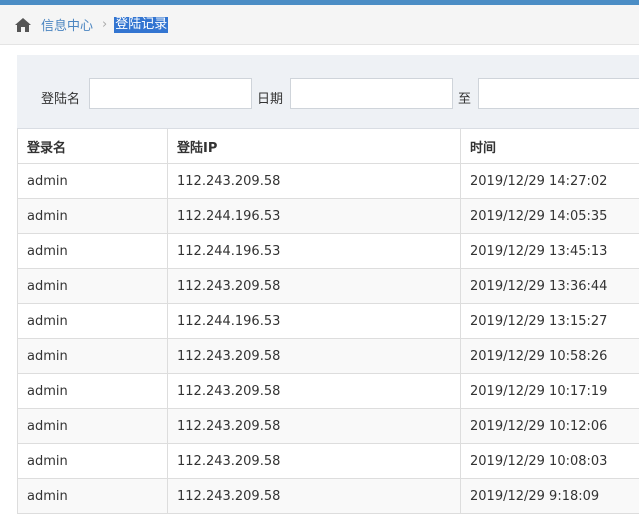  I want to click on cell-time: 2019/12/29 13:45:13, so click(549, 251).